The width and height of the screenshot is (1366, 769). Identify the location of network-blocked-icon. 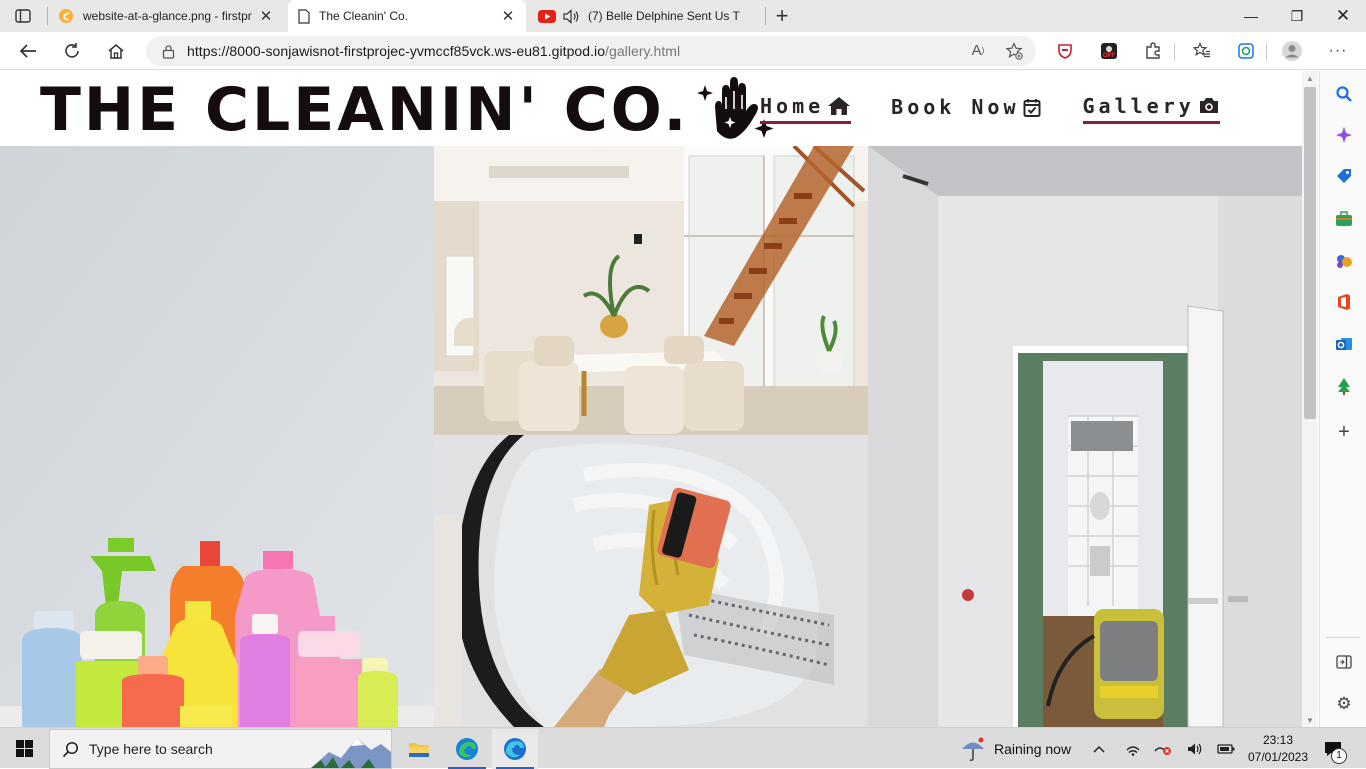
(1163, 748).